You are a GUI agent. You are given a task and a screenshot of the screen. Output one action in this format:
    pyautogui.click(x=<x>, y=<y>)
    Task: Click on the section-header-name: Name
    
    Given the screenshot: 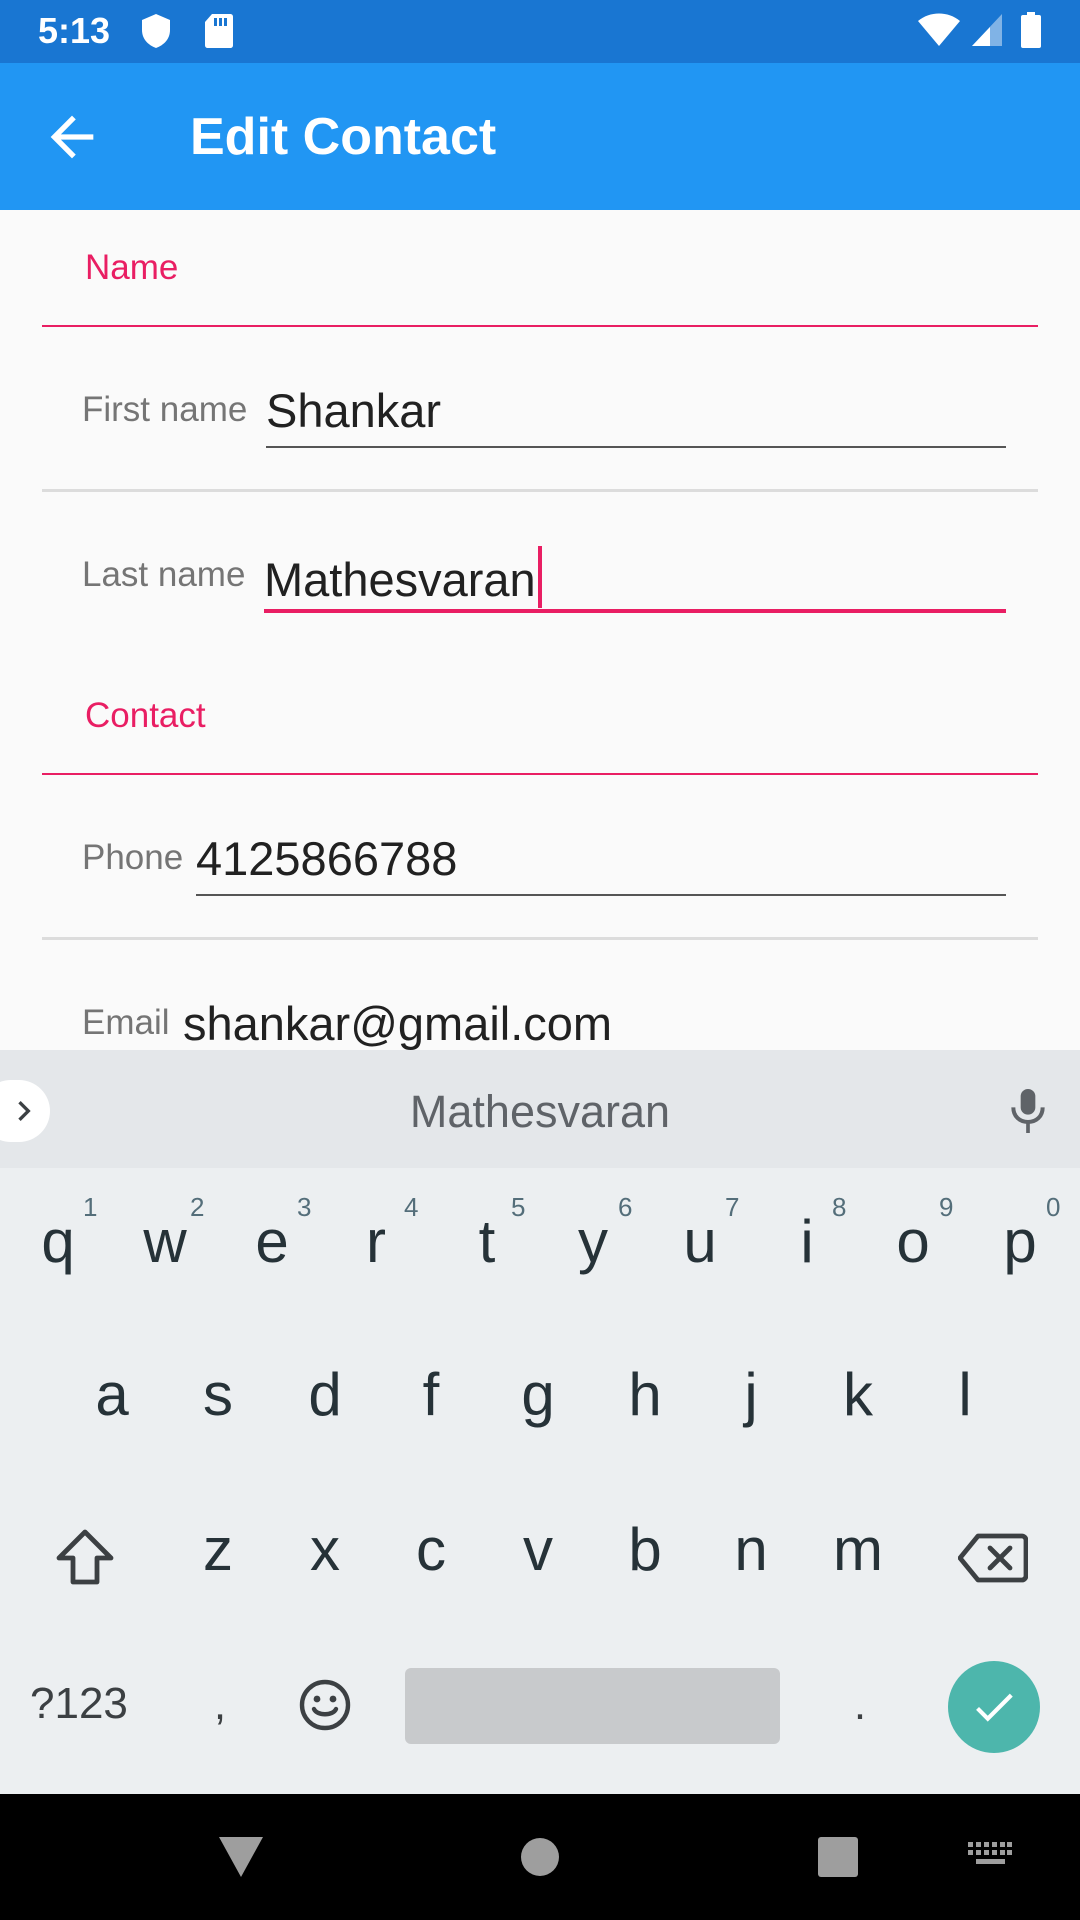 What is the action you would take?
    pyautogui.click(x=132, y=267)
    